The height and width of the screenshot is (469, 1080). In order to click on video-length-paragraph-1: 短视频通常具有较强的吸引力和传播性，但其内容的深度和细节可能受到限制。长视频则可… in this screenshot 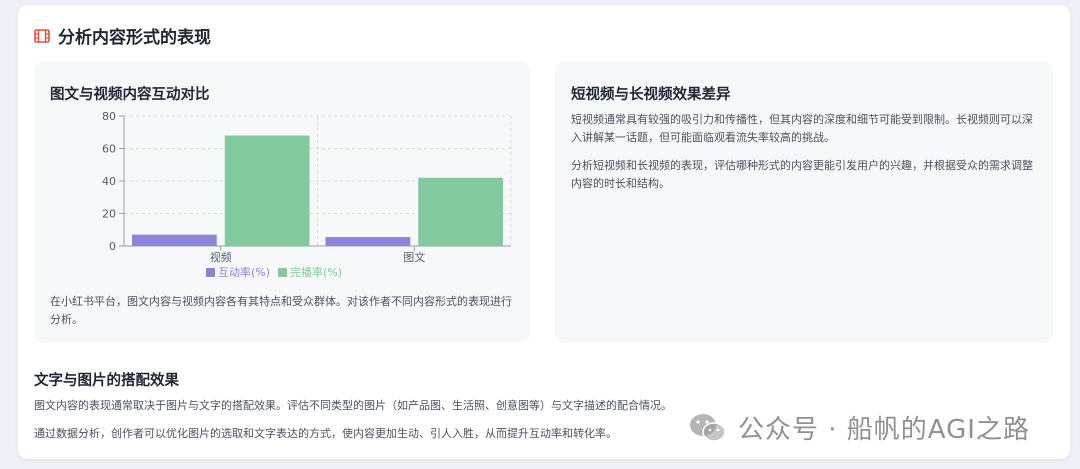, I will do `click(802, 128)`.